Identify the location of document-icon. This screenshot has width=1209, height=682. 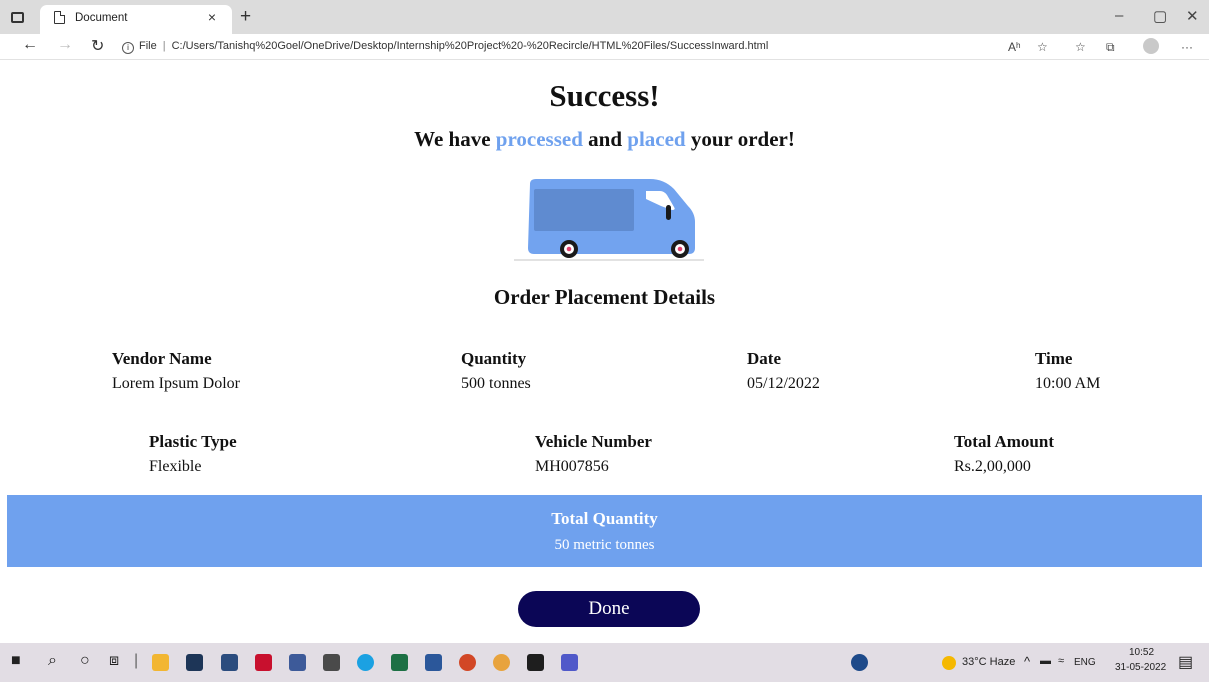
(59, 17).